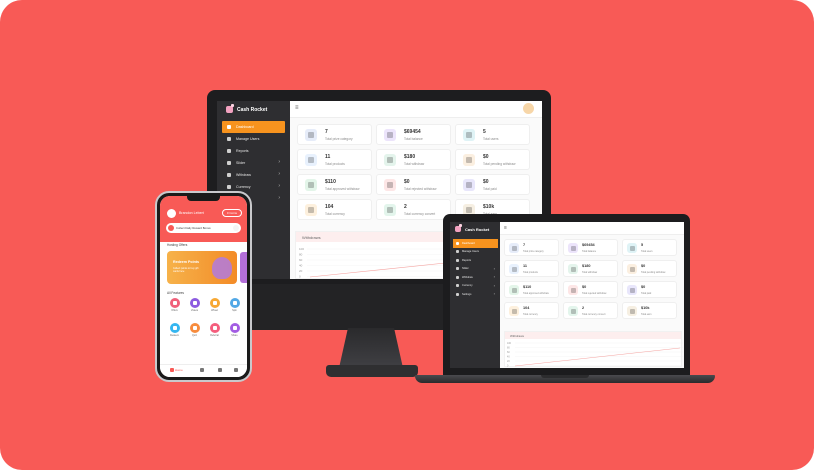 Image resolution: width=814 pixels, height=470 pixels. What do you see at coordinates (335, 214) in the screenshot?
I see `stat-label: Total currency` at bounding box center [335, 214].